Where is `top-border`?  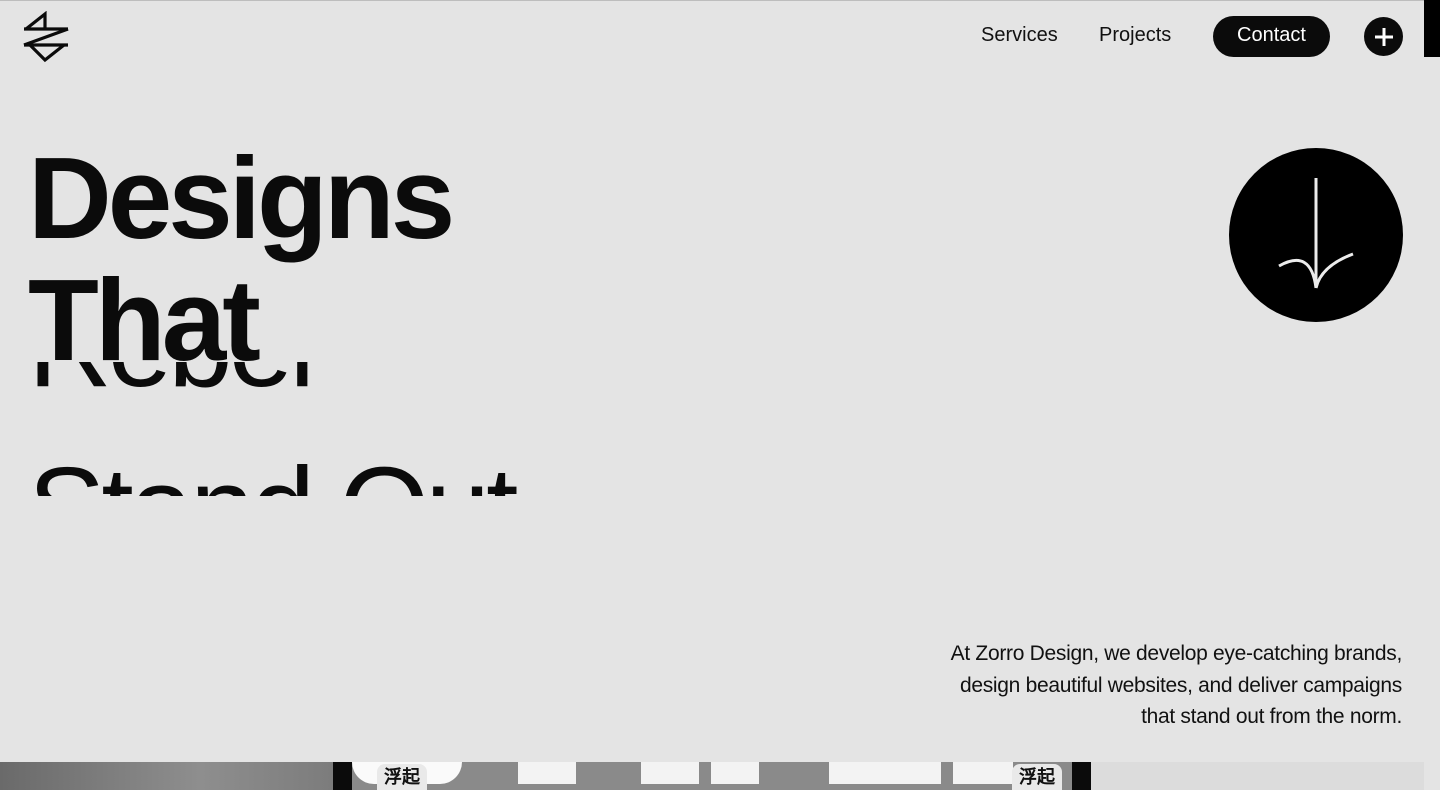
top-border is located at coordinates (720, 0).